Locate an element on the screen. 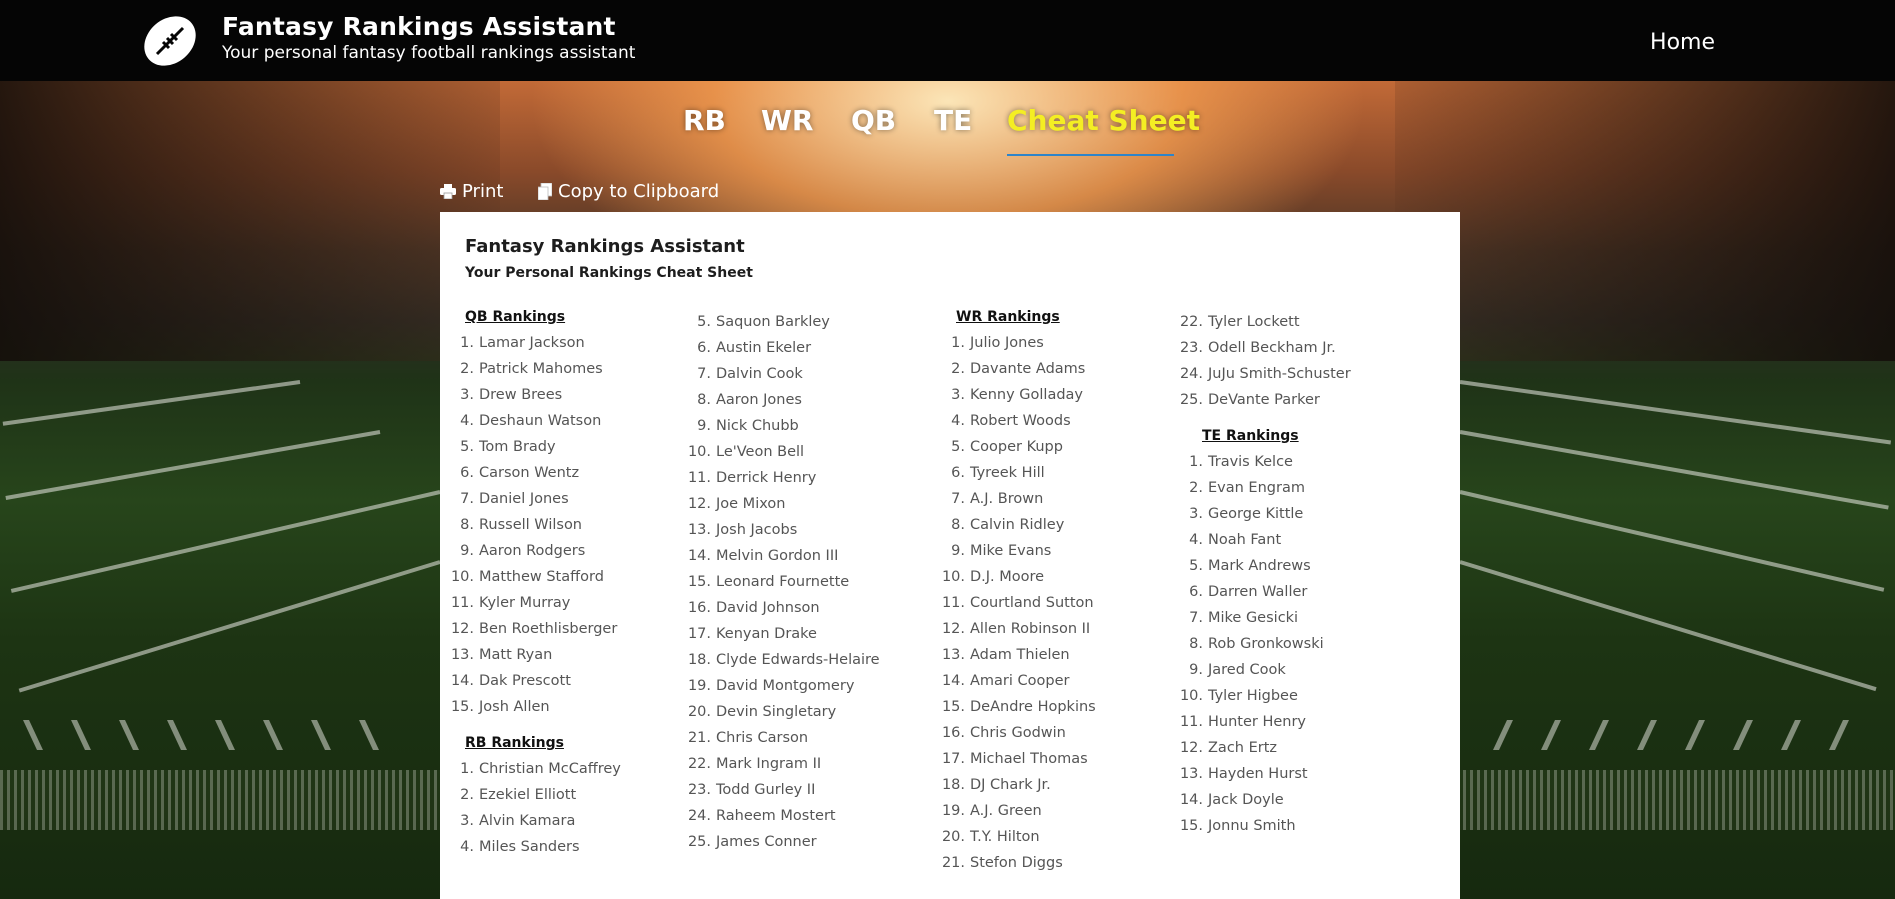 This screenshot has width=1895, height=899. tab-te: TE is located at coordinates (953, 120).